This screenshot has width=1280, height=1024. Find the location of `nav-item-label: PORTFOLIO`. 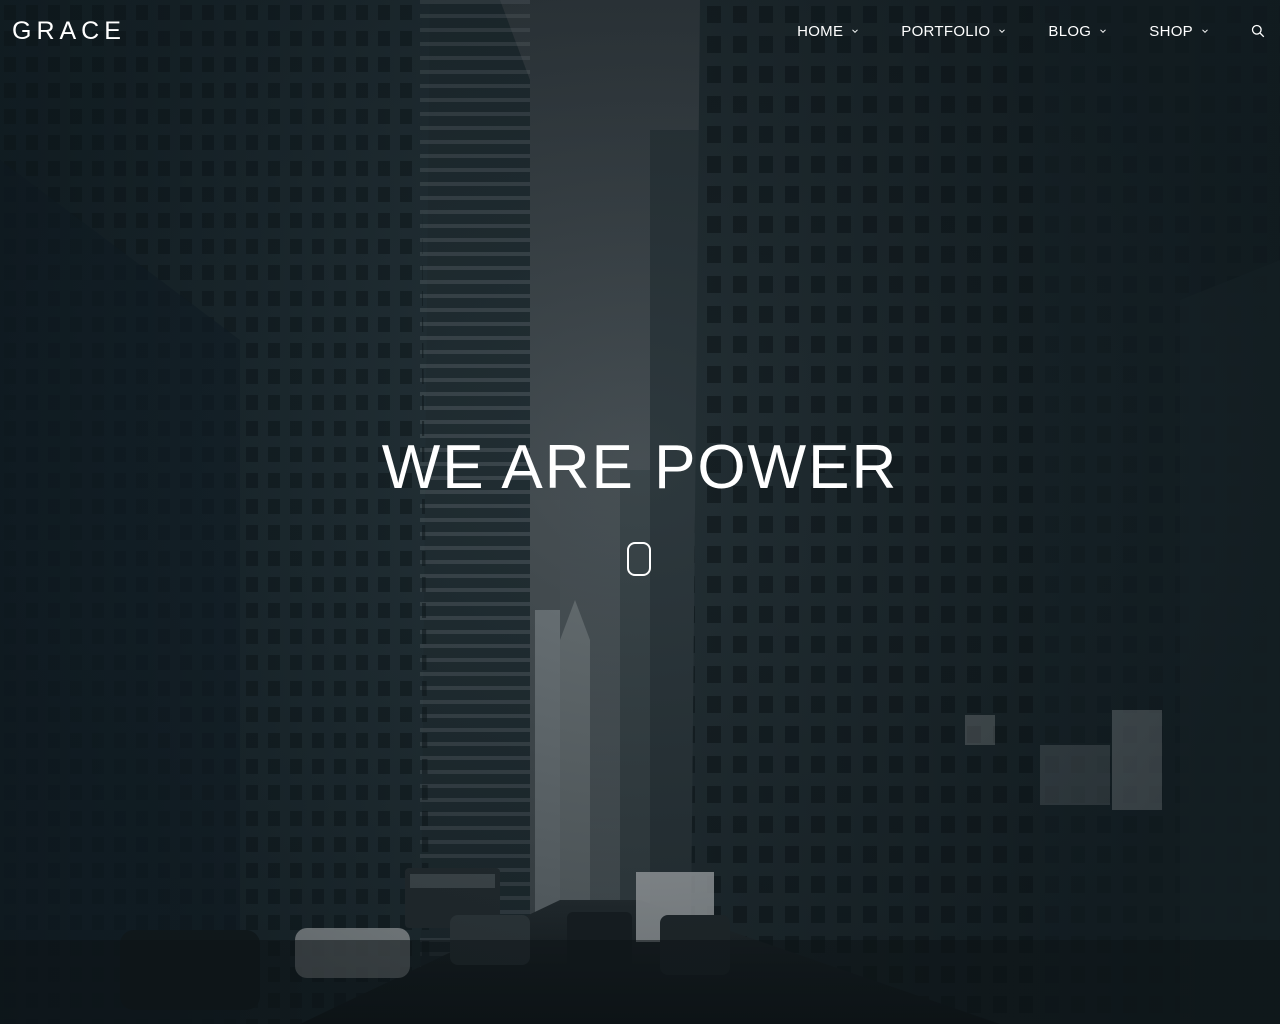

nav-item-label: PORTFOLIO is located at coordinates (946, 31).